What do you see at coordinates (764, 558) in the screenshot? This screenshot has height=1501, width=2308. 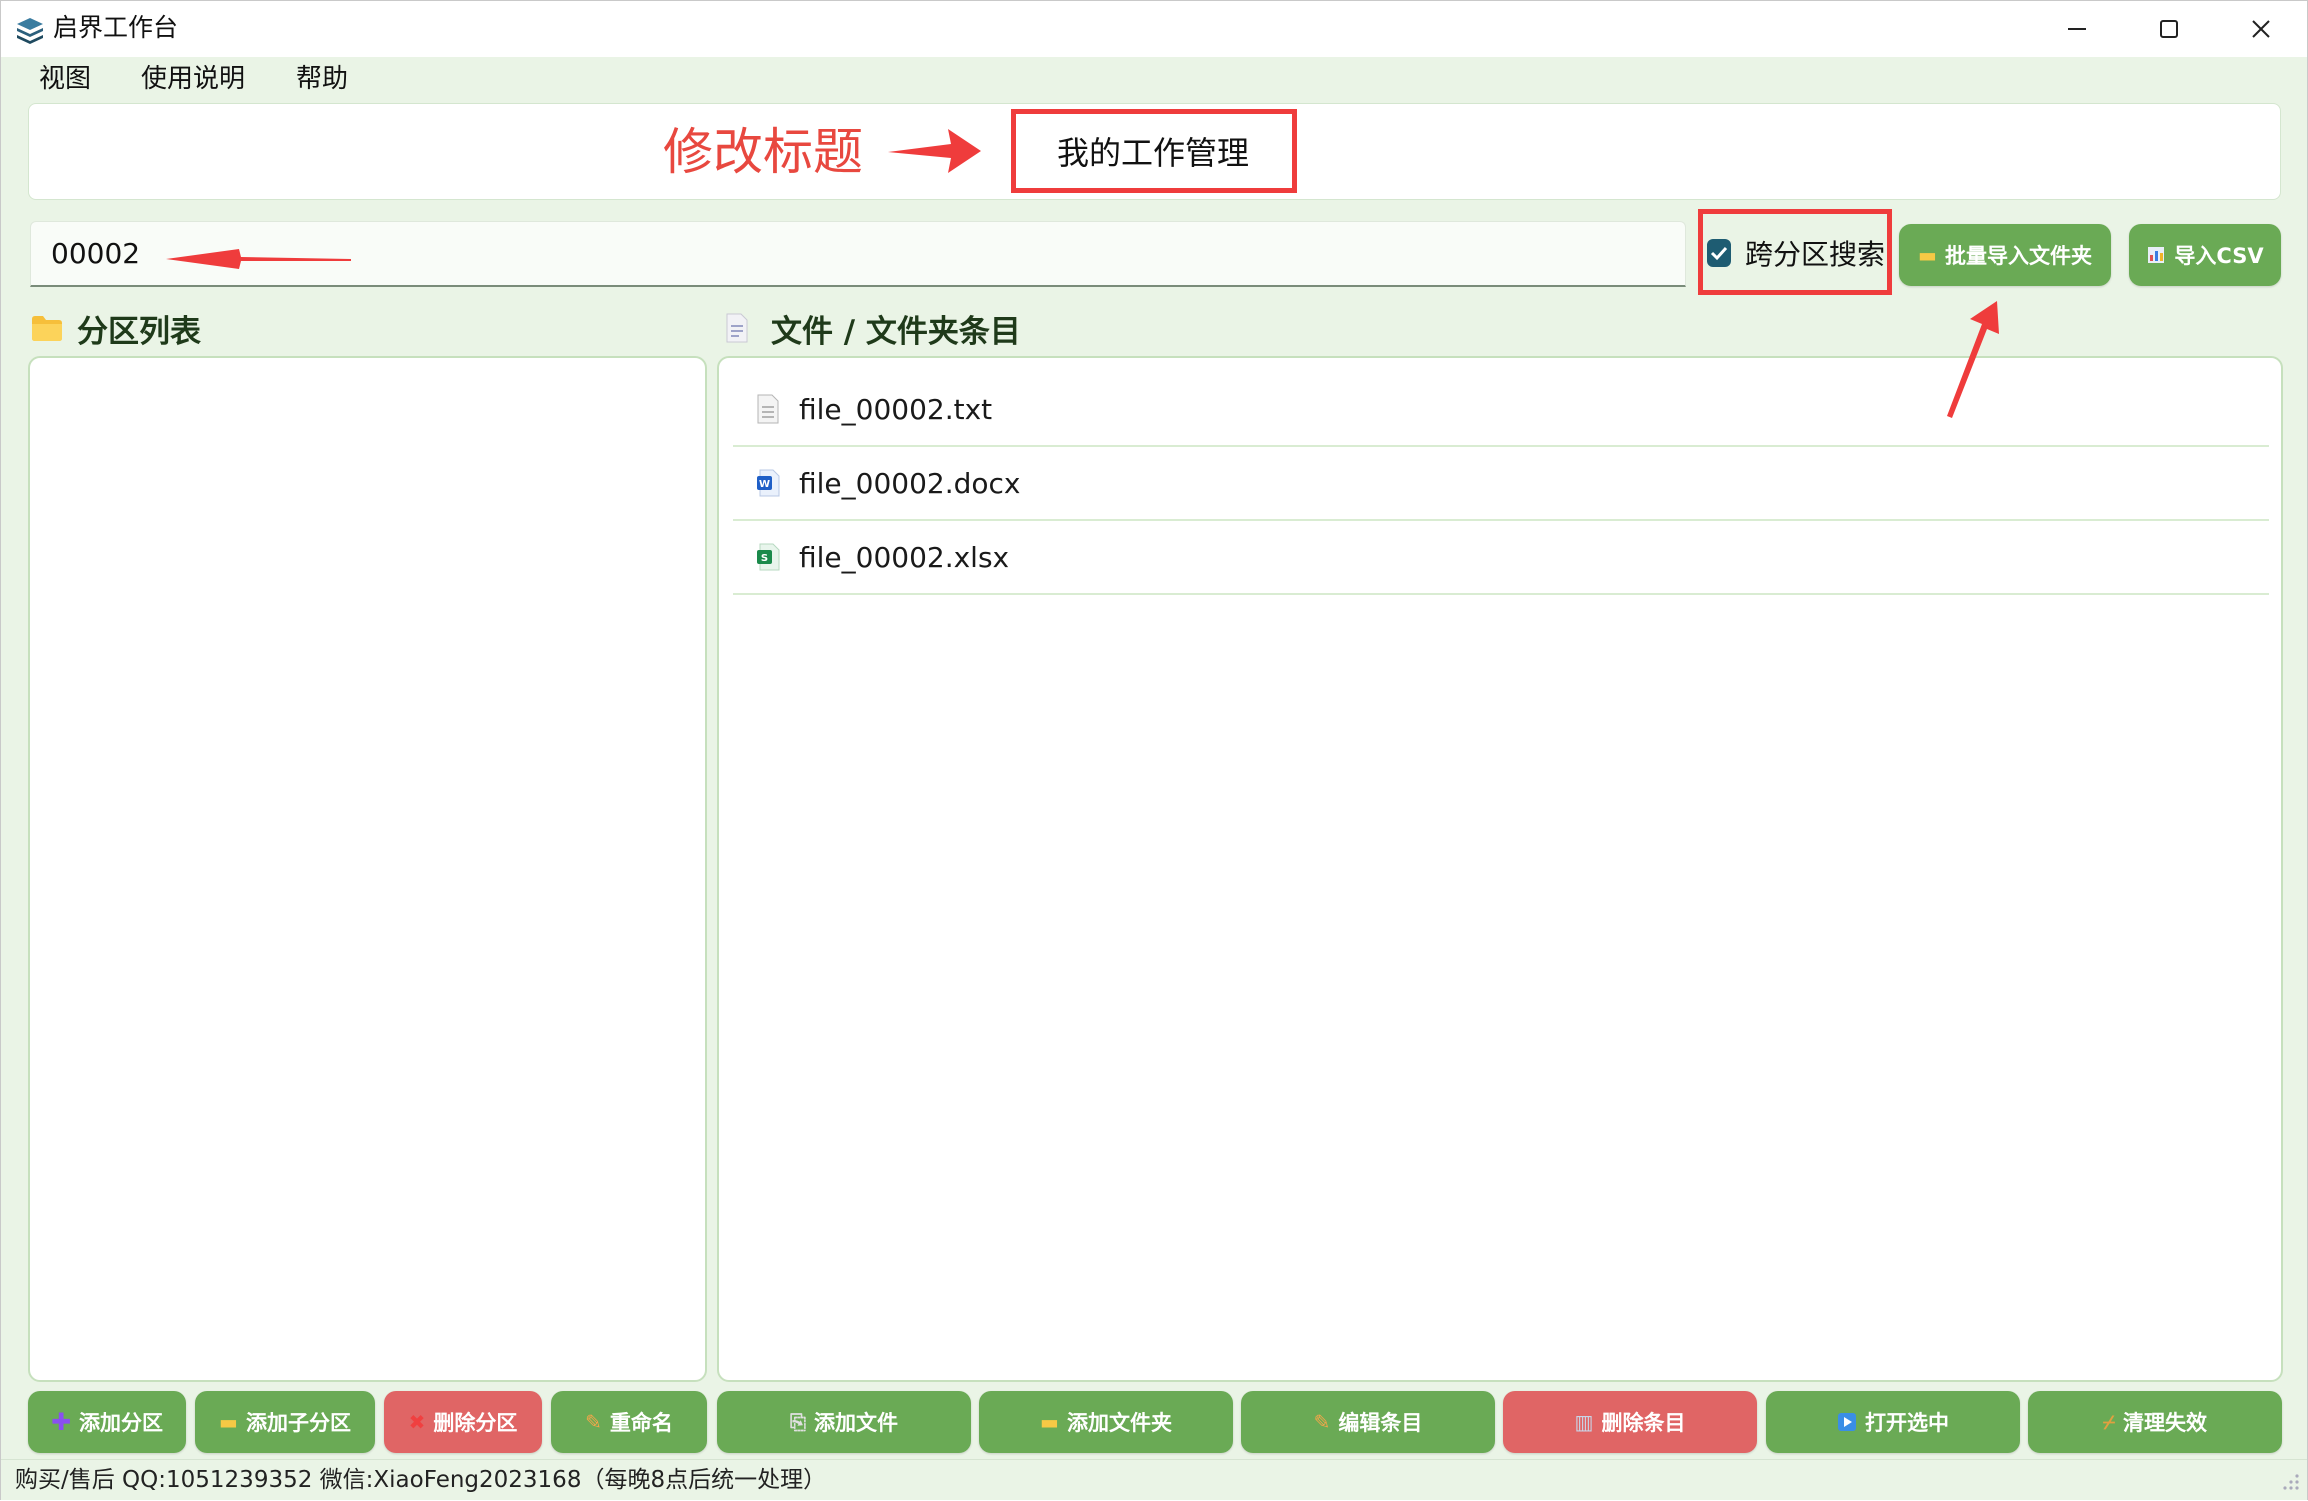 I see `svg-text: S` at bounding box center [764, 558].